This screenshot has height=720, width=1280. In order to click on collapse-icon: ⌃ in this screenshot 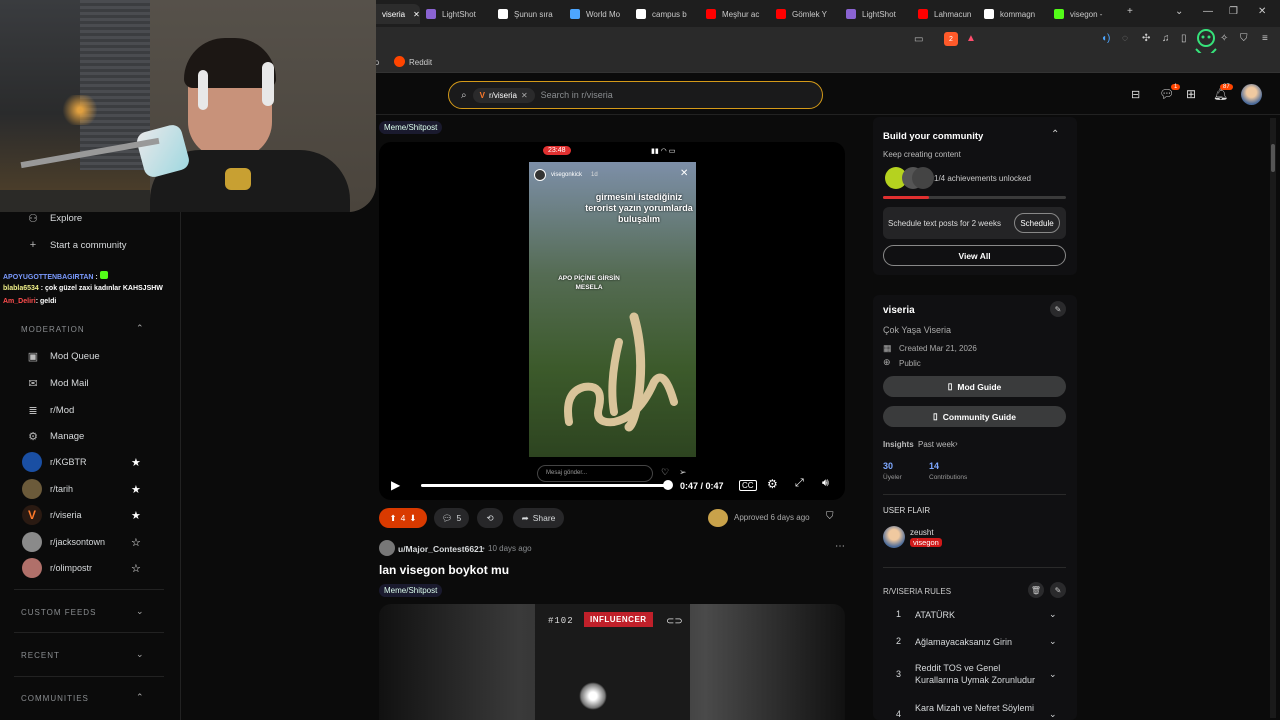, I will do `click(1055, 134)`.